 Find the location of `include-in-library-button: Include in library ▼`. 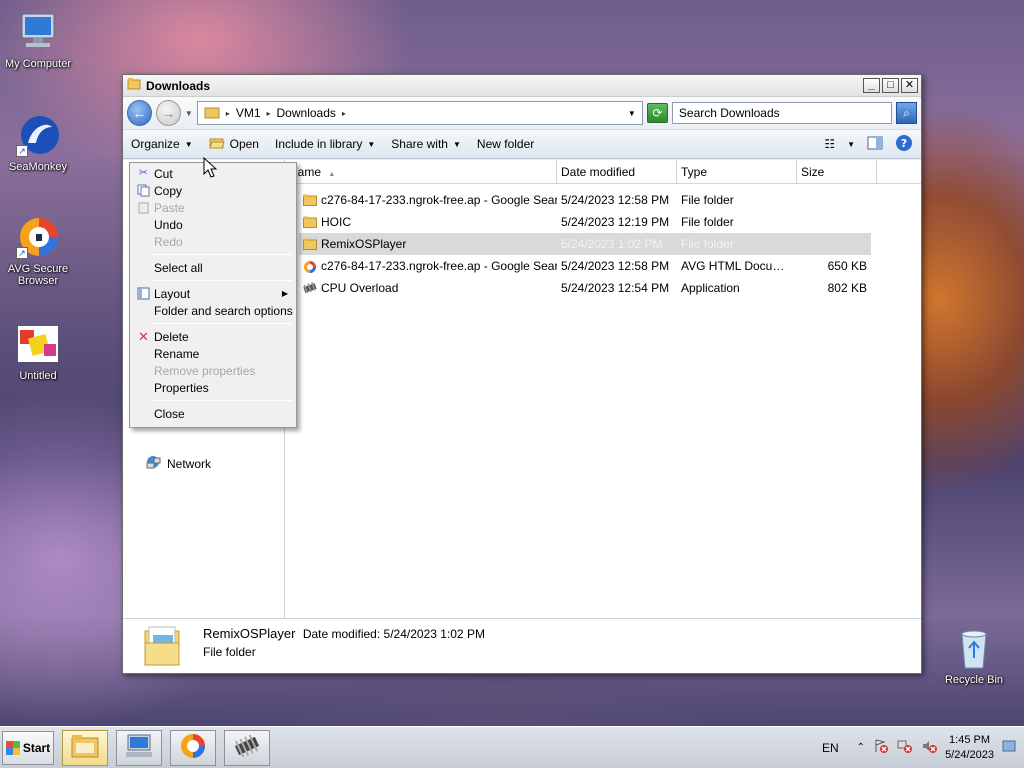

include-in-library-button: Include in library ▼ is located at coordinates (325, 144).